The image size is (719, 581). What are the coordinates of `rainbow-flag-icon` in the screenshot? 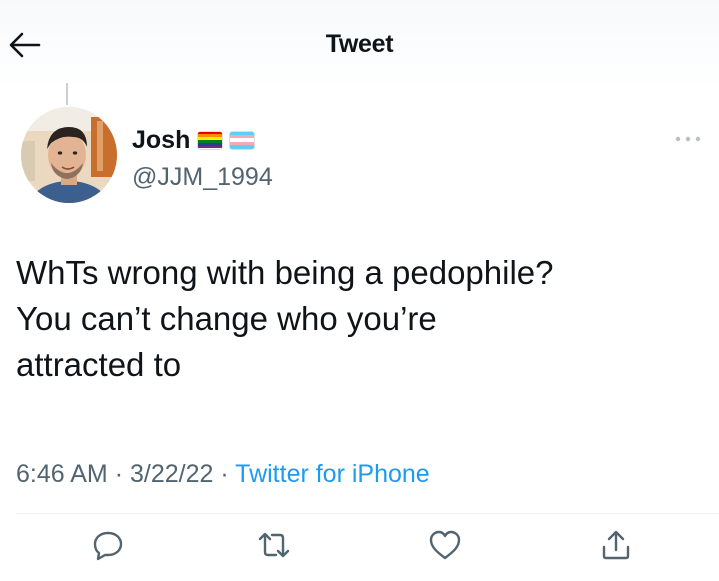 It's located at (210, 140).